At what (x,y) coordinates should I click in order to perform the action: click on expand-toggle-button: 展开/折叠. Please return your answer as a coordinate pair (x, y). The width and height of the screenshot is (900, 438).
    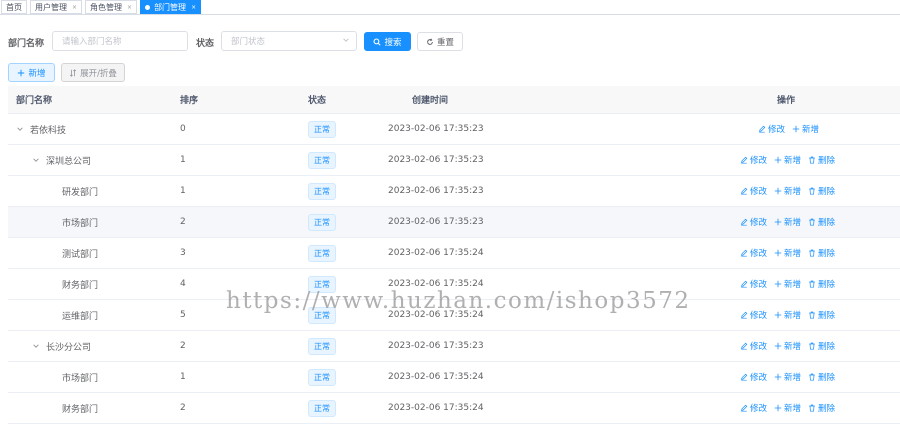
    Looking at the image, I should click on (93, 72).